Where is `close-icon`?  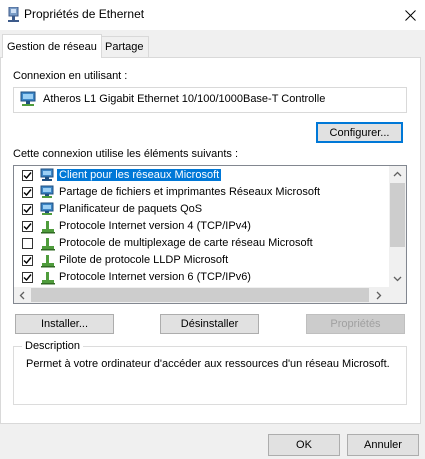 close-icon is located at coordinates (410, 15).